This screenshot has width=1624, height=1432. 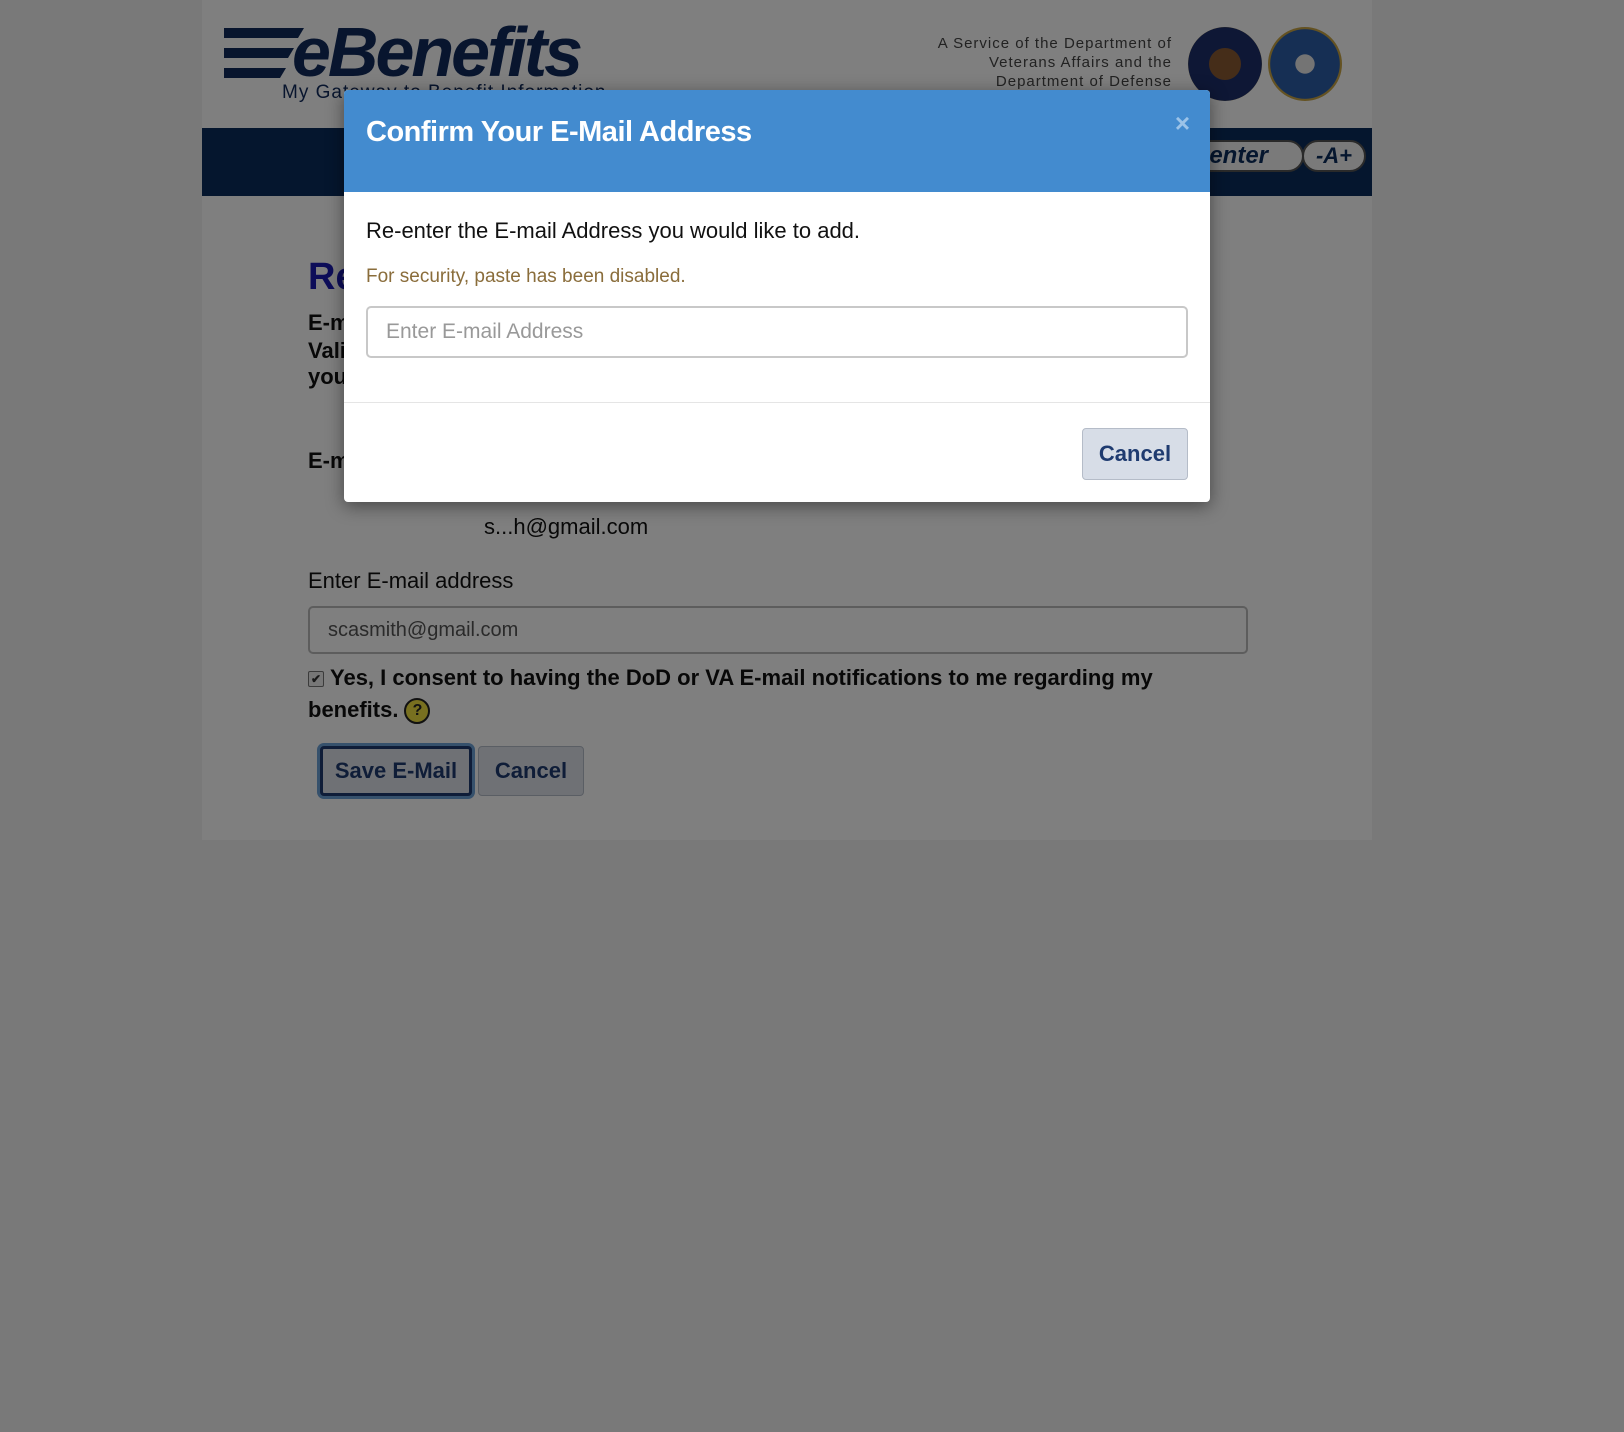 What do you see at coordinates (1182, 123) in the screenshot?
I see `close-icon: ×` at bounding box center [1182, 123].